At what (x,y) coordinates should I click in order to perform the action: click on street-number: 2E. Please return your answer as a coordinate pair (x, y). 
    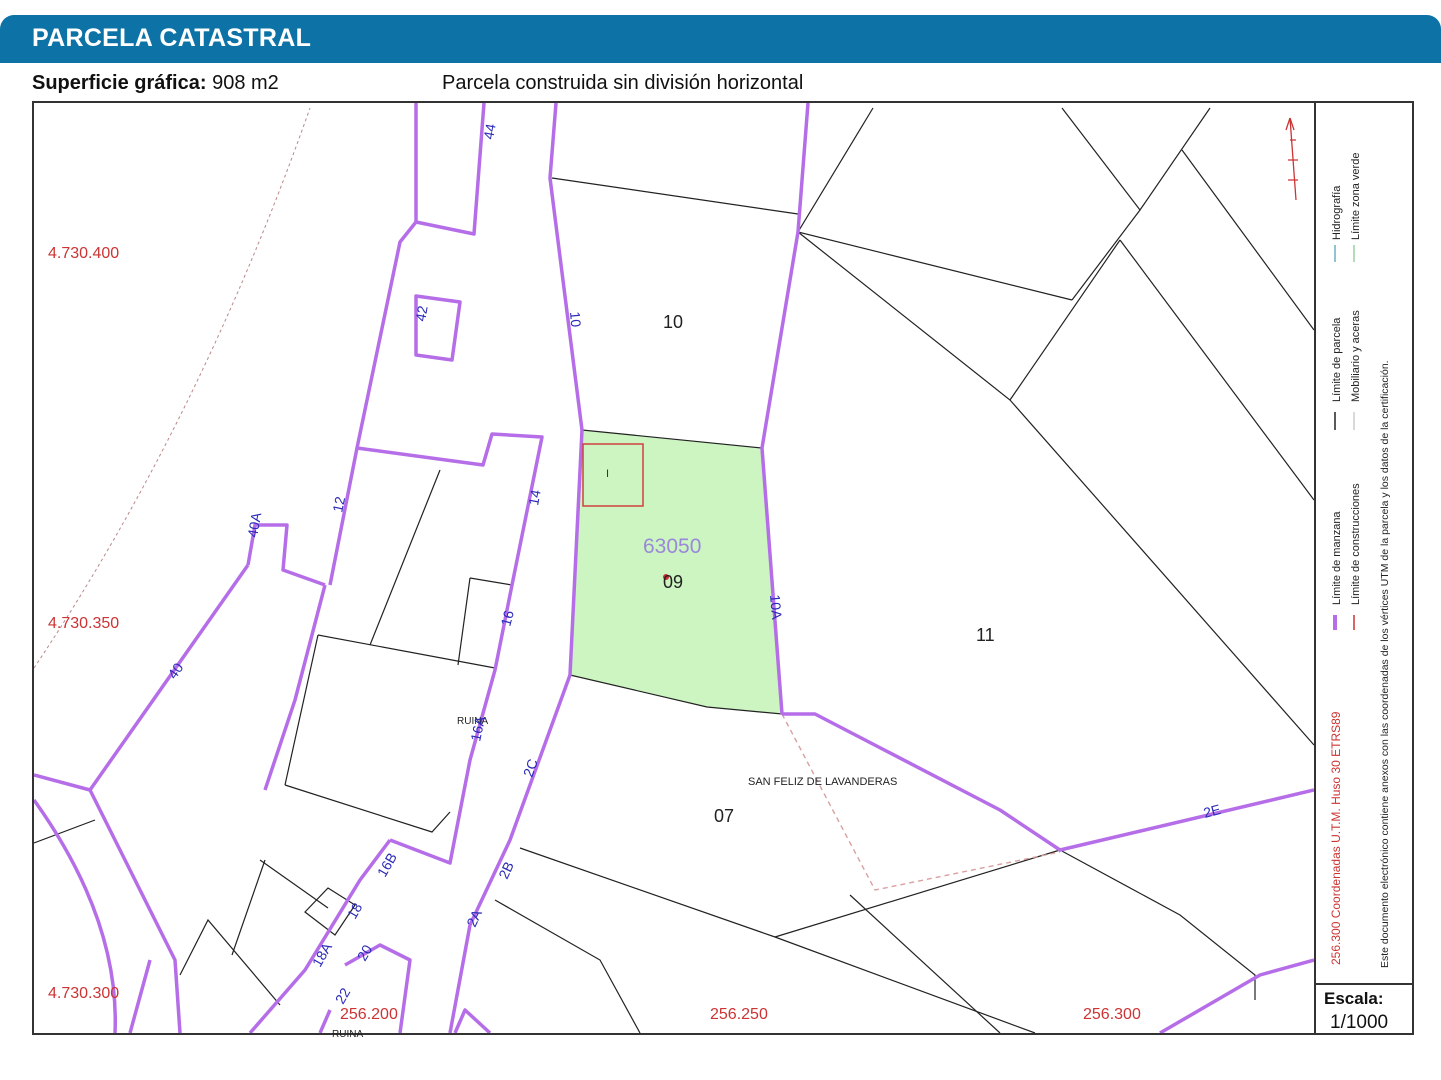
    Looking at the image, I should click on (1212, 811).